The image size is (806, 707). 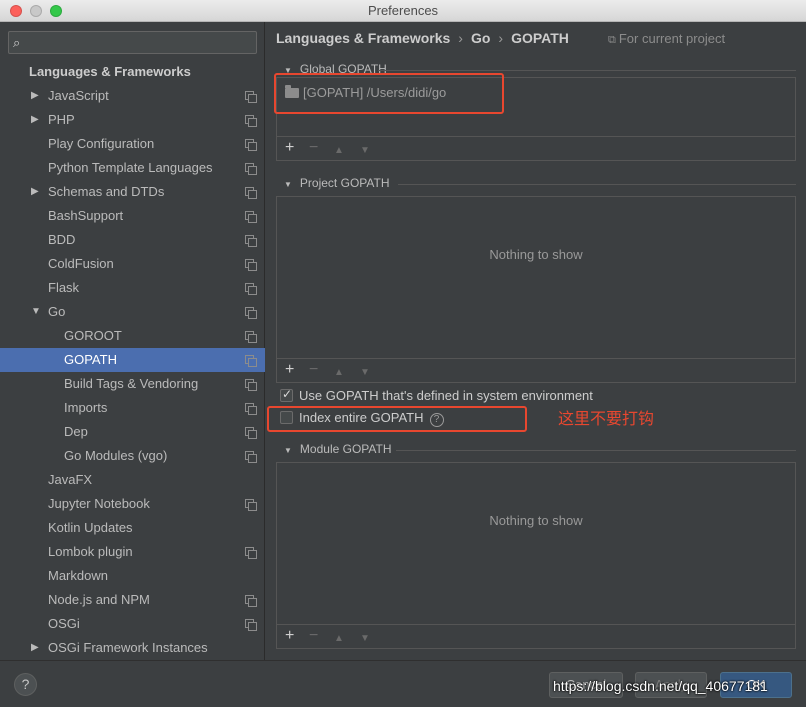 What do you see at coordinates (78, 95) in the screenshot?
I see `sidebar-item-label: JavaScript` at bounding box center [78, 95].